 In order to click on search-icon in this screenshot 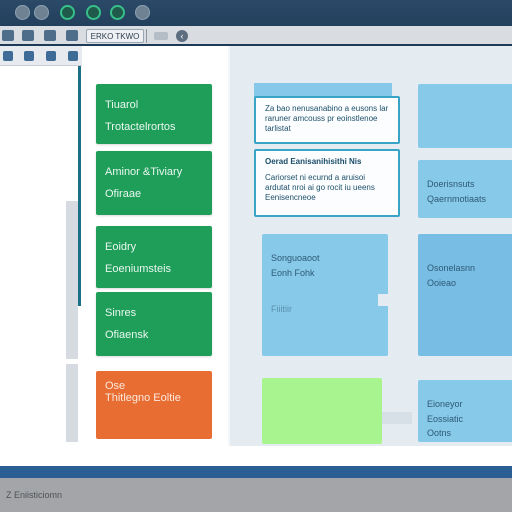, I will do `click(161, 36)`.